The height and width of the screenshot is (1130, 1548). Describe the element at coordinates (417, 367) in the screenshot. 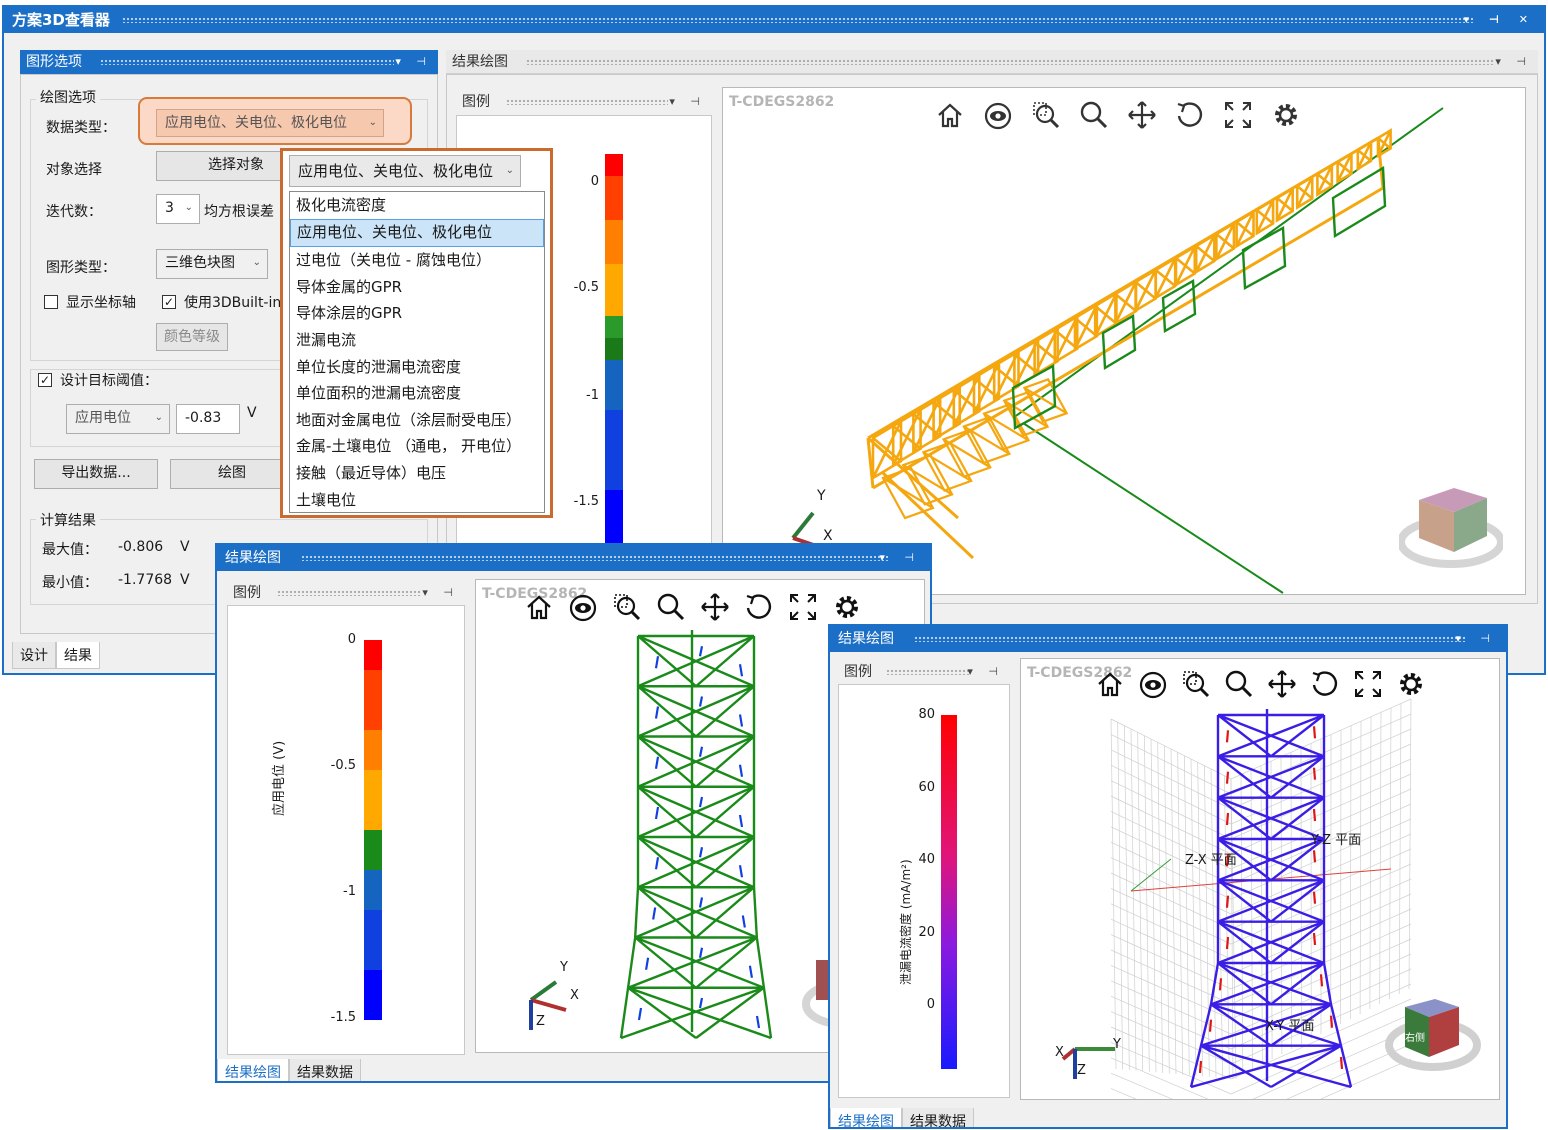

I see `dropdown-item: 单位长度的泄漏电流密度` at that location.